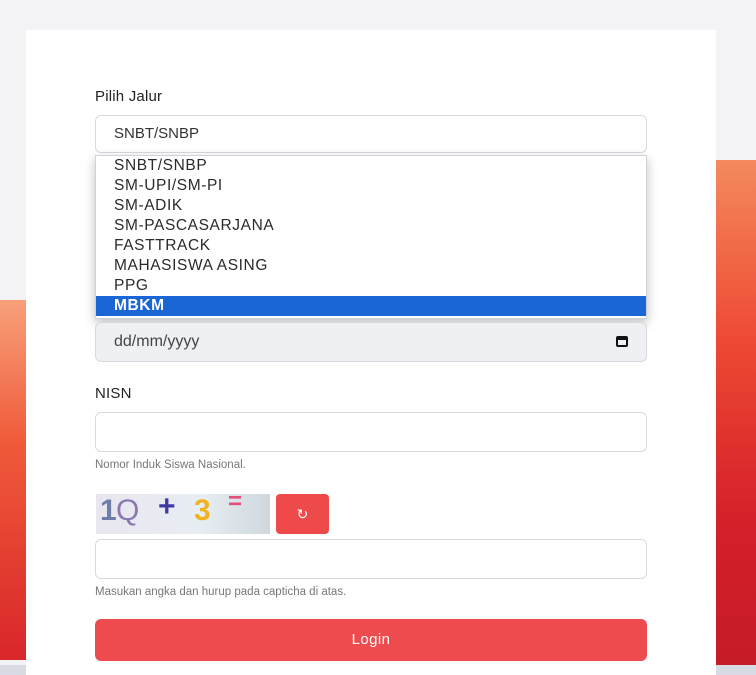 The image size is (756, 675). I want to click on captcha-char-4: 3, so click(202, 510).